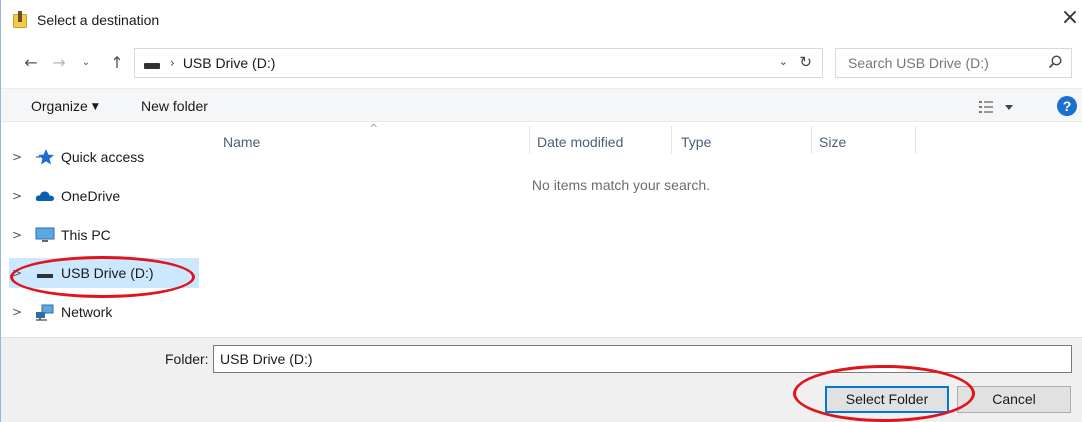  Describe the element at coordinates (31, 63) in the screenshot. I see `back-arrow-icon: ←` at that location.